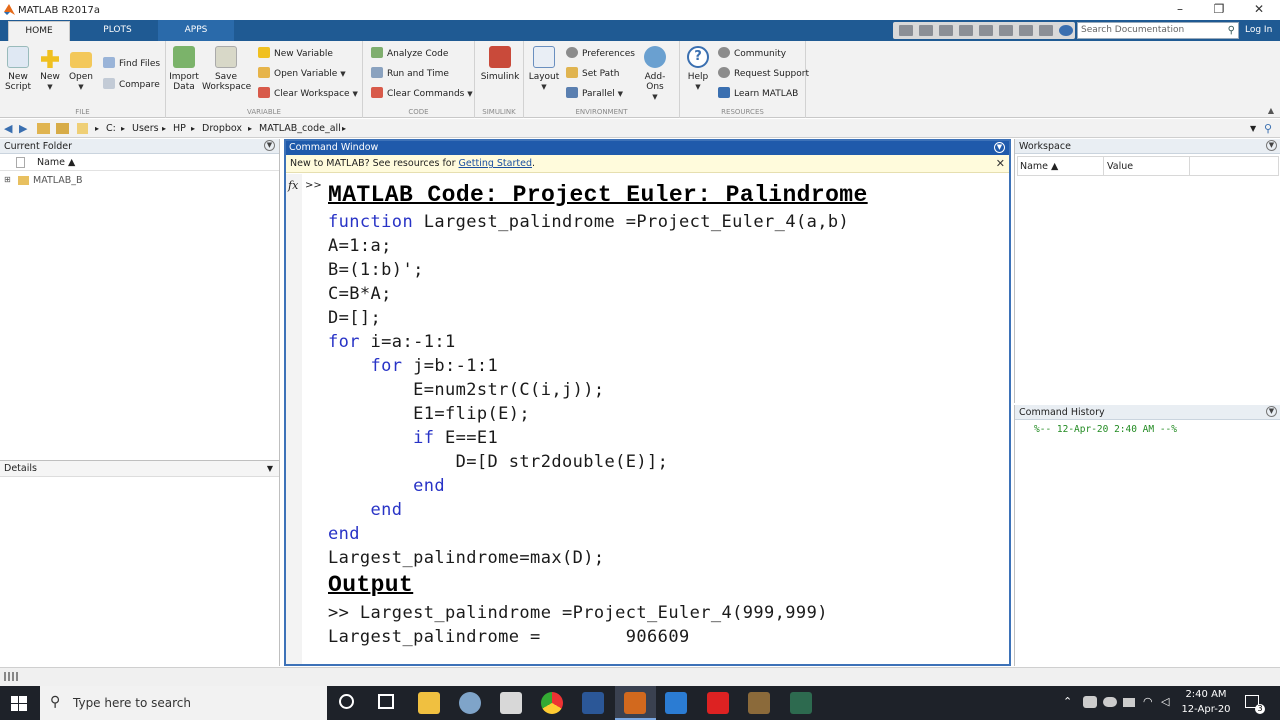 The image size is (1280, 720). What do you see at coordinates (23, 128) in the screenshot?
I see `forward-arrow-icon: ▶` at bounding box center [23, 128].